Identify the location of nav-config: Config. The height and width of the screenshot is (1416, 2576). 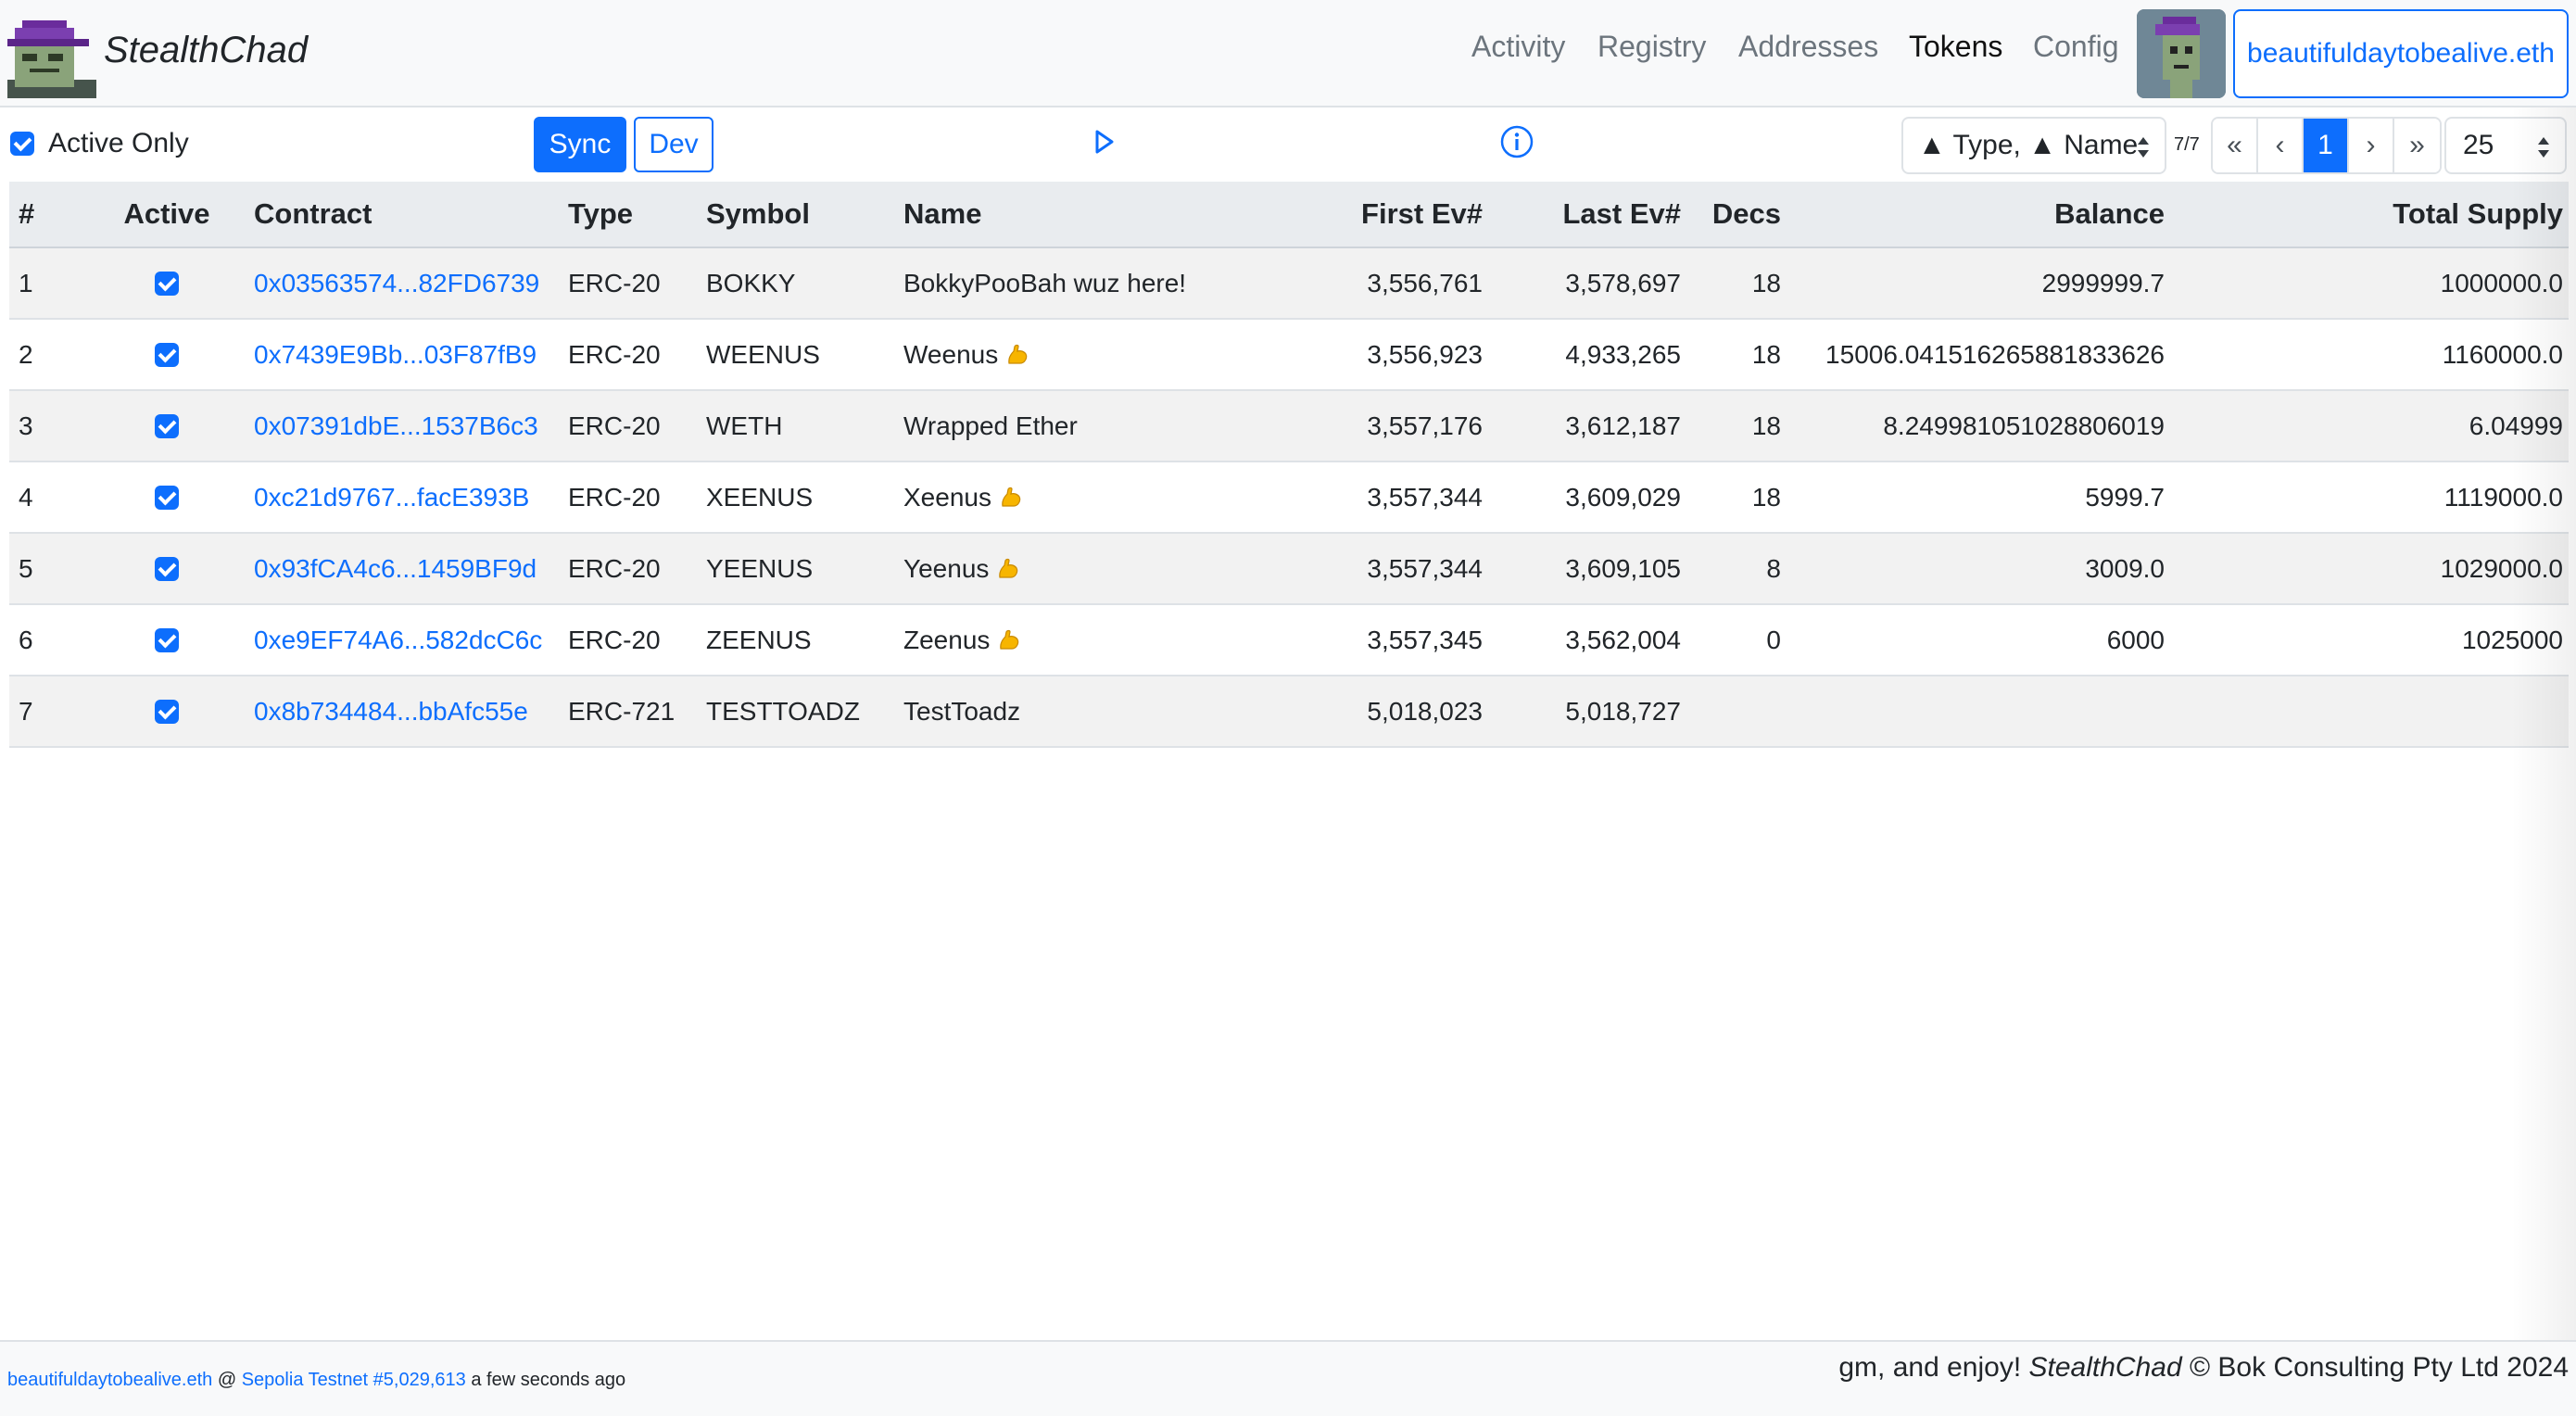
(2076, 46).